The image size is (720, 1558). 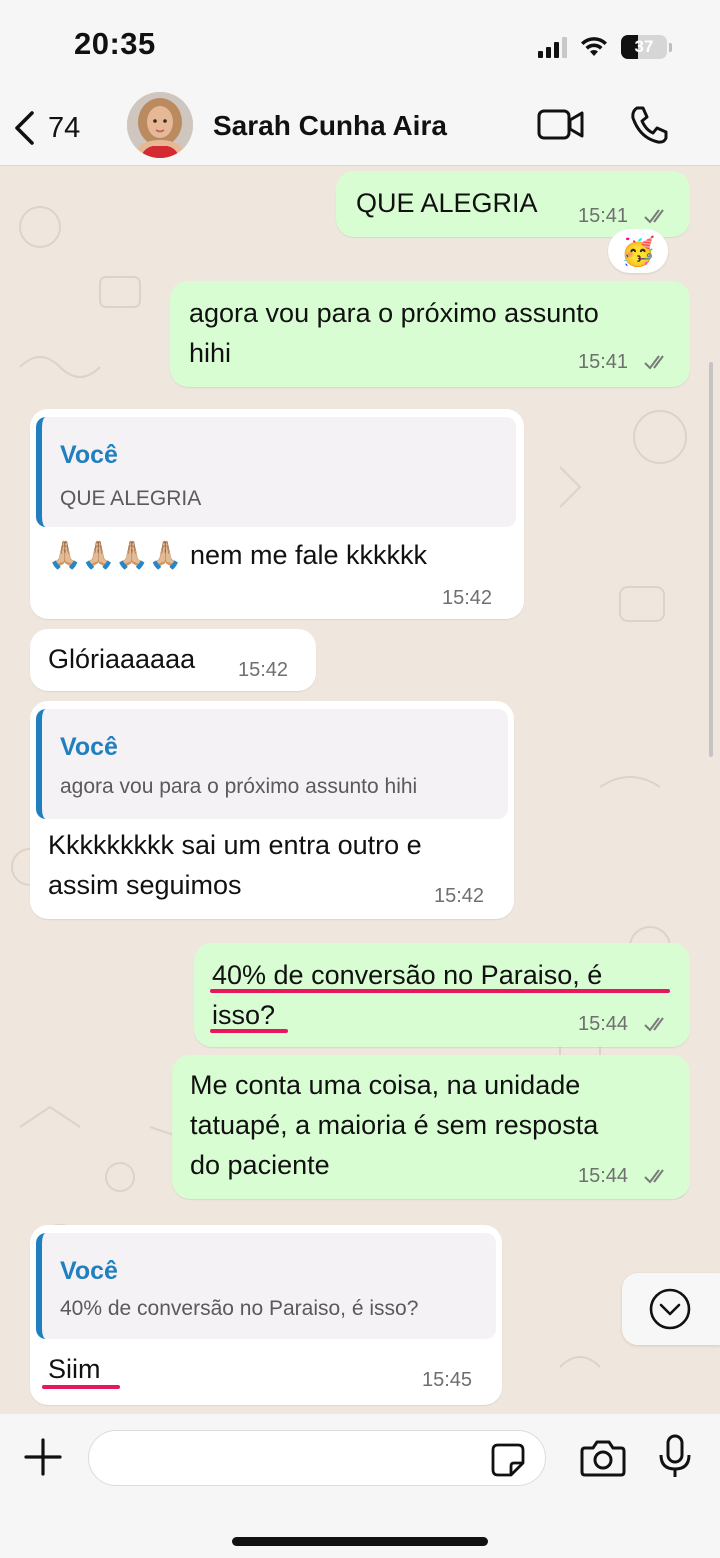 I want to click on battery-icon: 37, so click(x=644, y=47).